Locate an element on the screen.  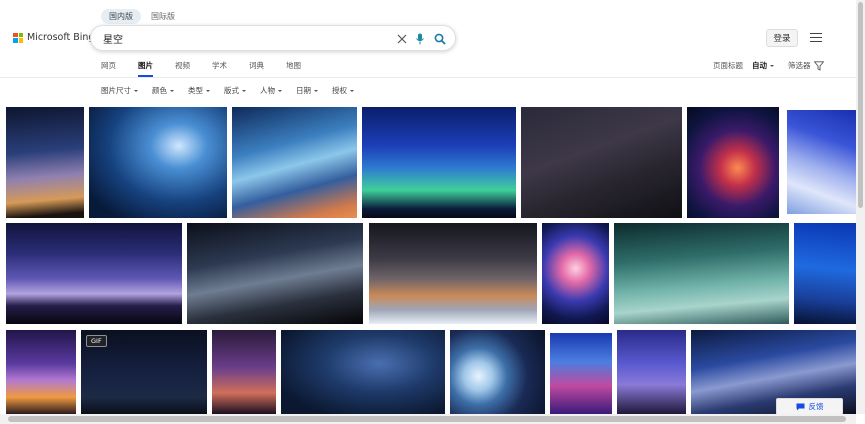
hamburger-menu-icon is located at coordinates (816, 38).